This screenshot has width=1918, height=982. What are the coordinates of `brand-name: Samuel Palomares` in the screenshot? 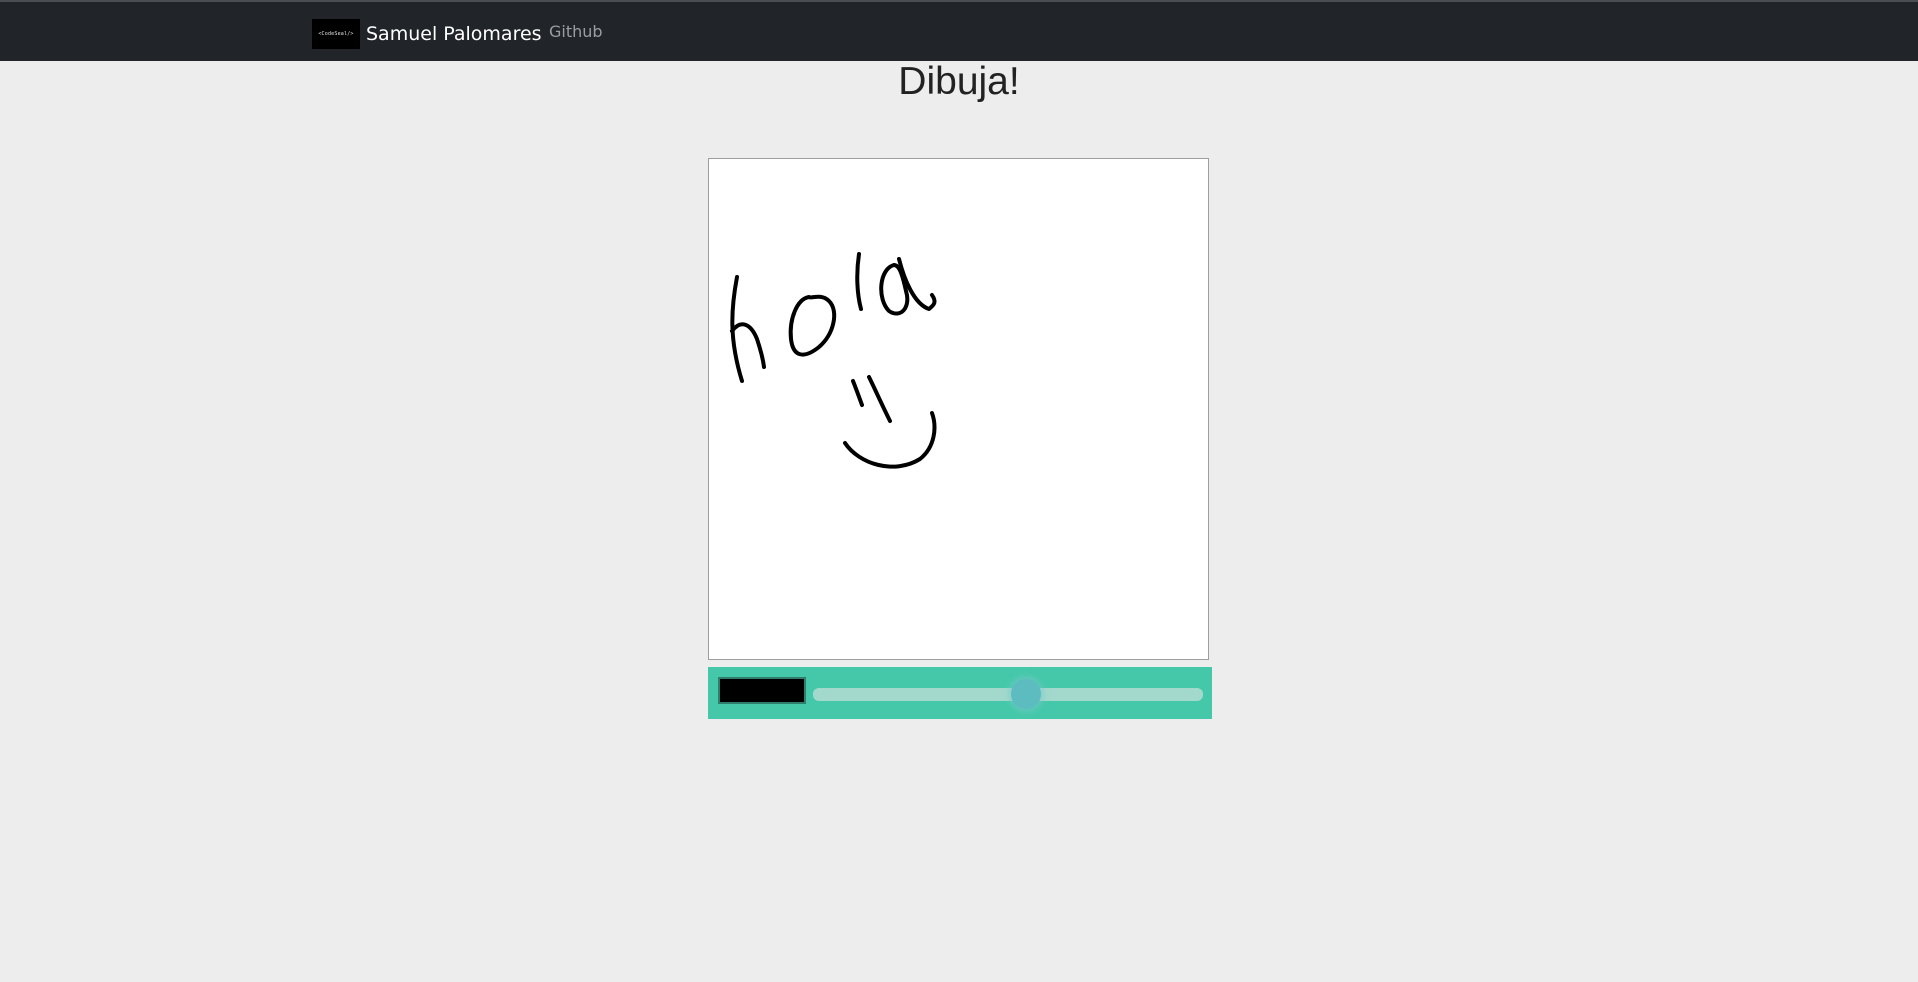 It's located at (454, 34).